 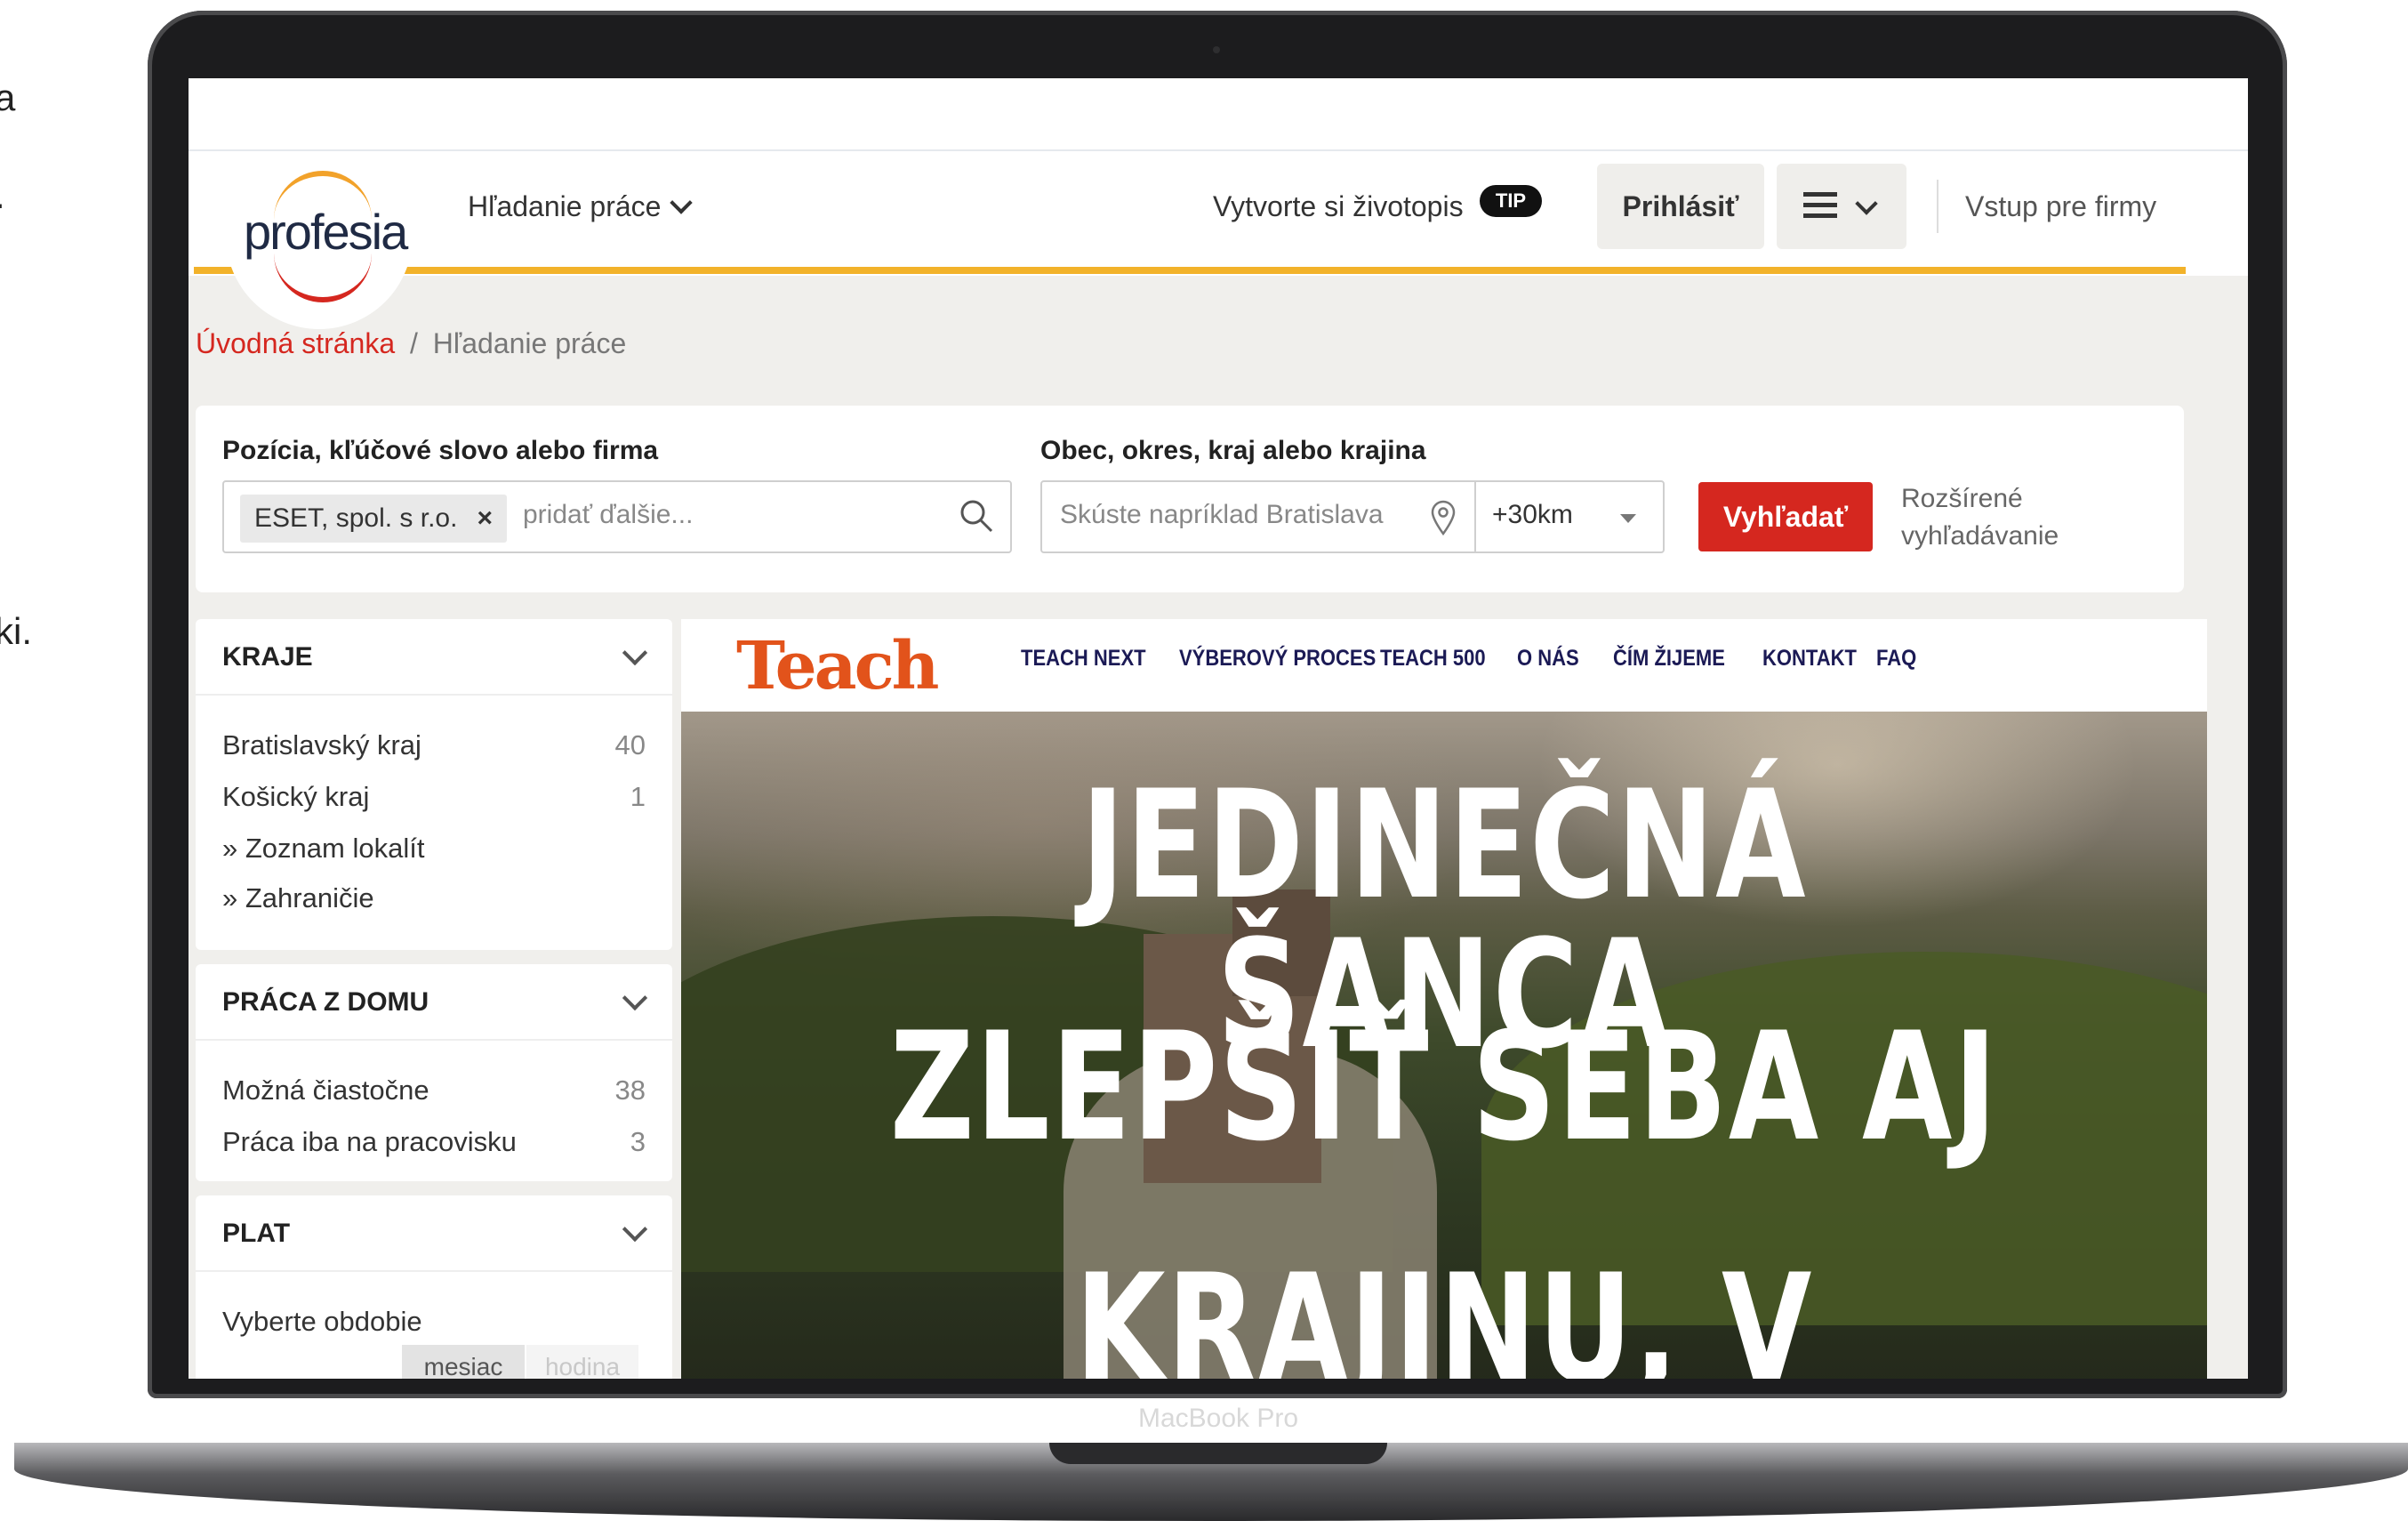 I want to click on caret-down-icon, so click(x=1628, y=518).